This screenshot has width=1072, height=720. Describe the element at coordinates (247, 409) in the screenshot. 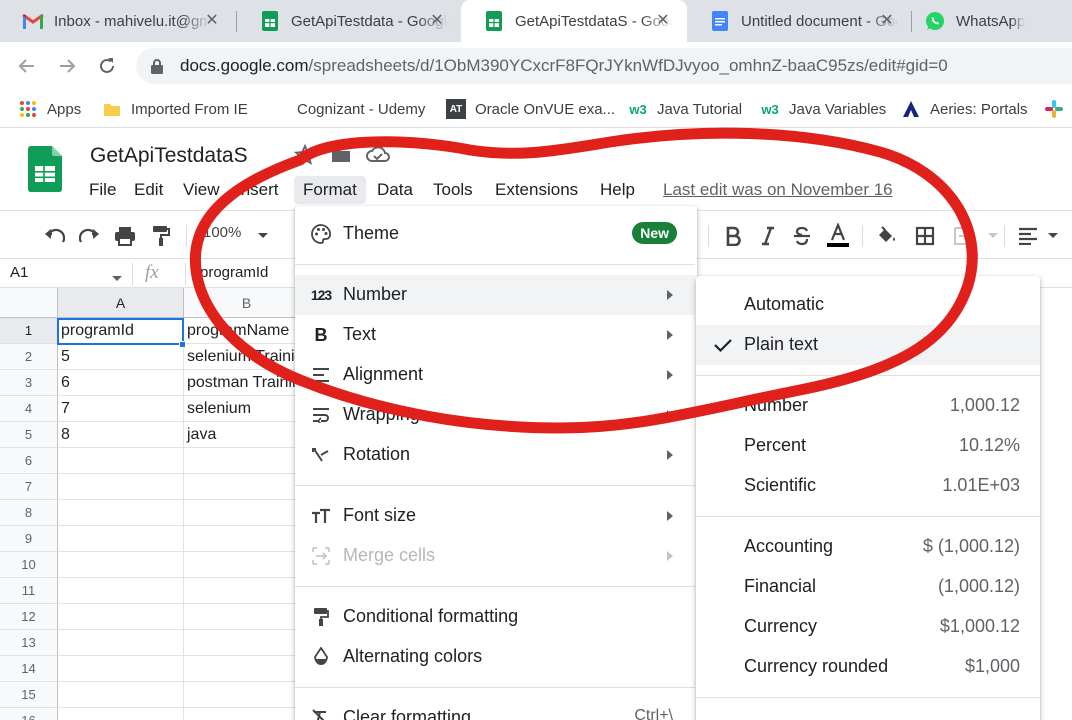

I see `grid-cell: selenium` at that location.